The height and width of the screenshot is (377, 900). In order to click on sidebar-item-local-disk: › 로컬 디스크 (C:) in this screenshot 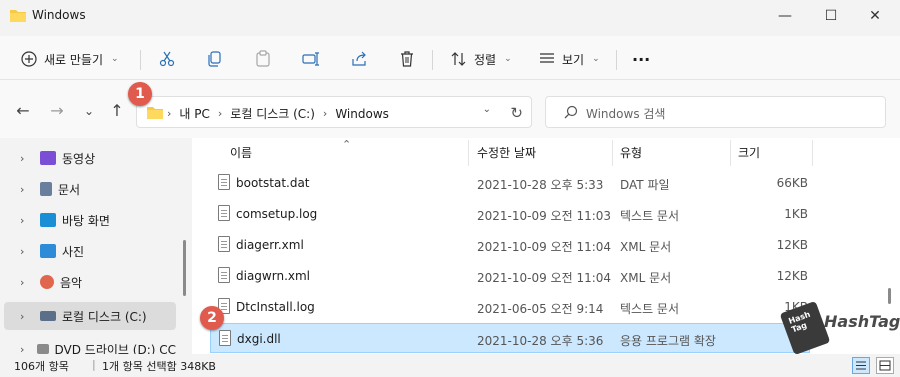, I will do `click(90, 316)`.